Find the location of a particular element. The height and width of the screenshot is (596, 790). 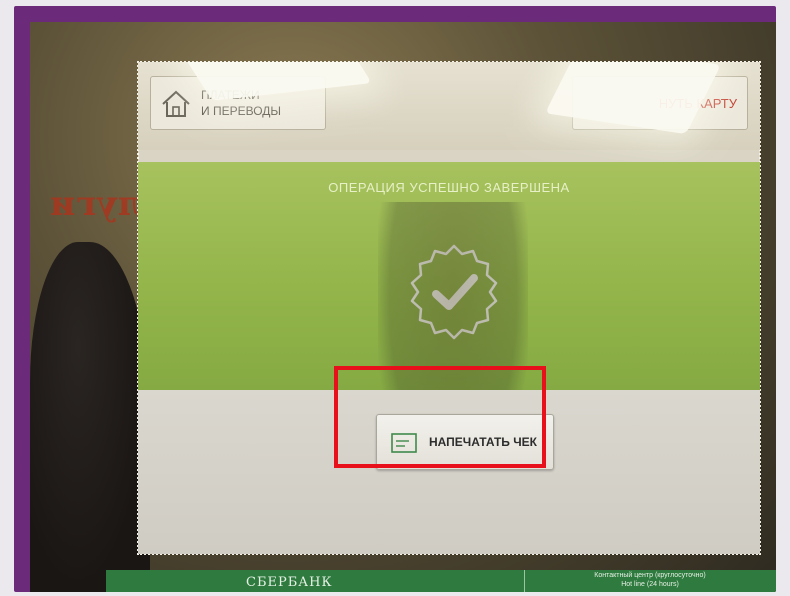

operation-success-title: ОПЕРАЦИЯ УСПЕШНО ЗАВЕРШЕНА is located at coordinates (449, 187).